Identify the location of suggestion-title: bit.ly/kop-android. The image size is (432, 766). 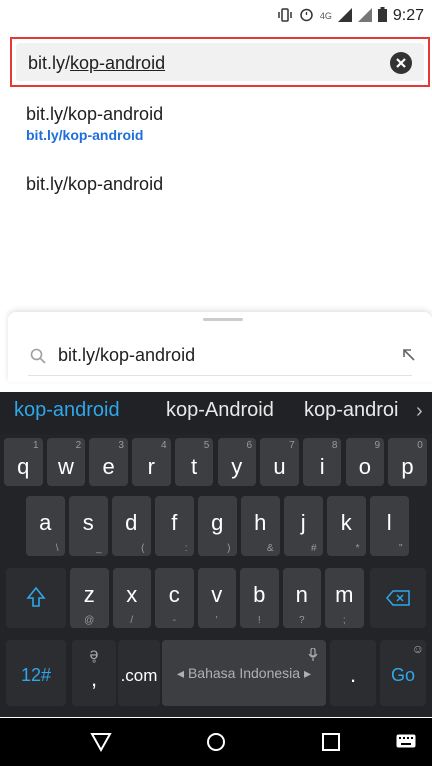
(95, 114).